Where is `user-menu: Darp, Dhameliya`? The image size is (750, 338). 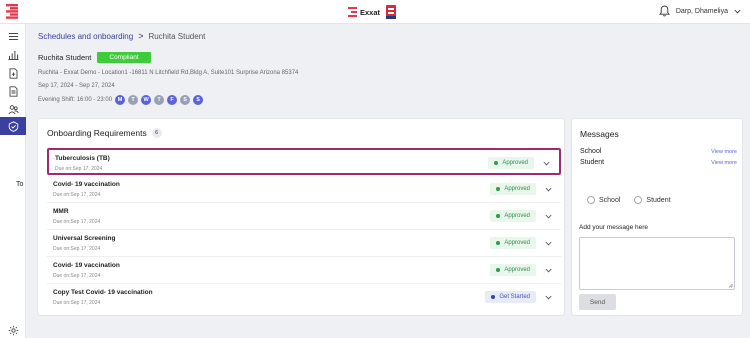 user-menu: Darp, Dhameliya is located at coordinates (702, 11).